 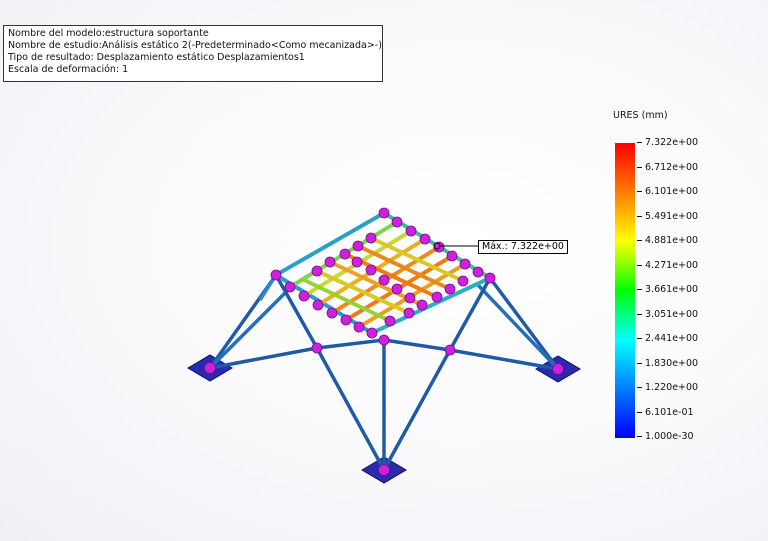 What do you see at coordinates (383, 273) in the screenshot?
I see `top-deck` at bounding box center [383, 273].